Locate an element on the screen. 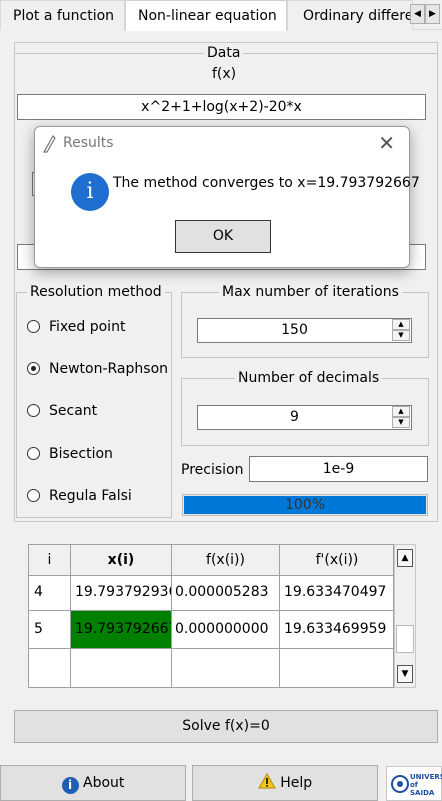  resolution-method-legend: Resolution method is located at coordinates (96, 292).